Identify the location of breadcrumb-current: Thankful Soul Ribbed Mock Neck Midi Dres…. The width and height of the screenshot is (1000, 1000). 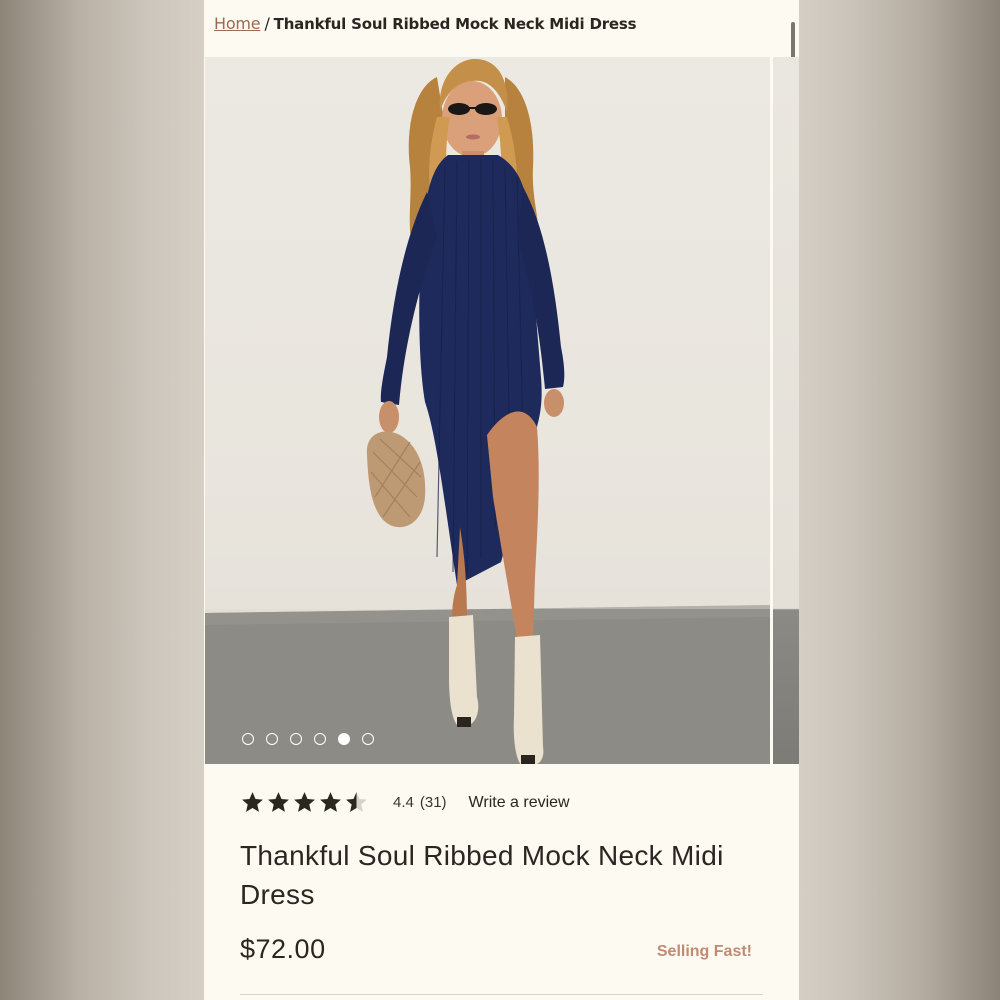
(455, 24).